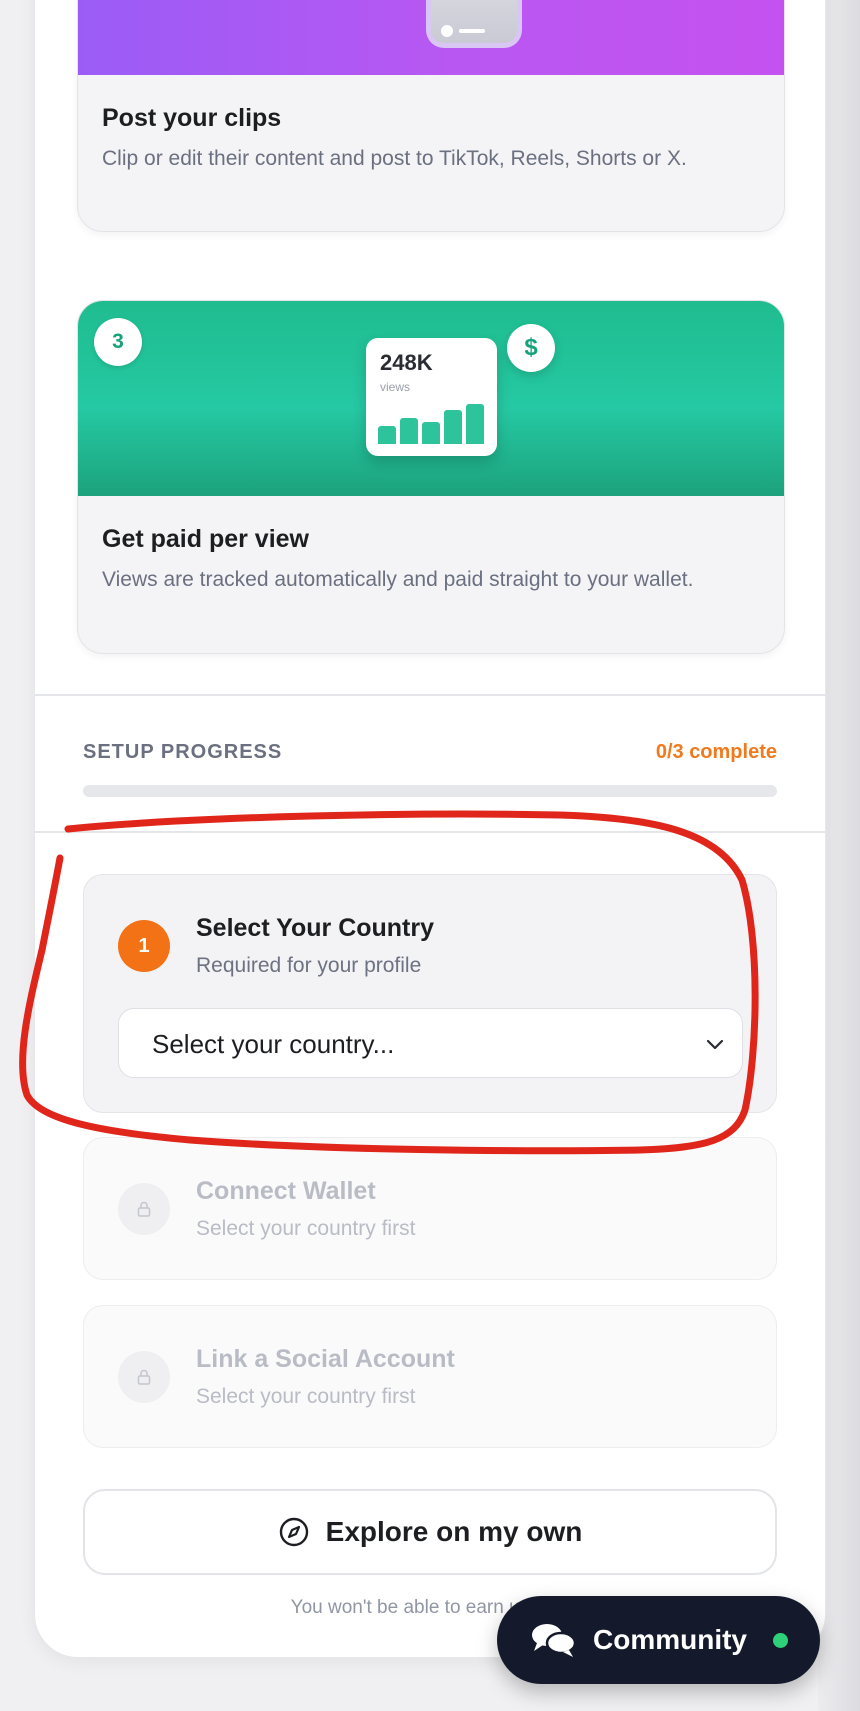 The image size is (860, 1711). I want to click on task-title: Select Your Country, so click(315, 928).